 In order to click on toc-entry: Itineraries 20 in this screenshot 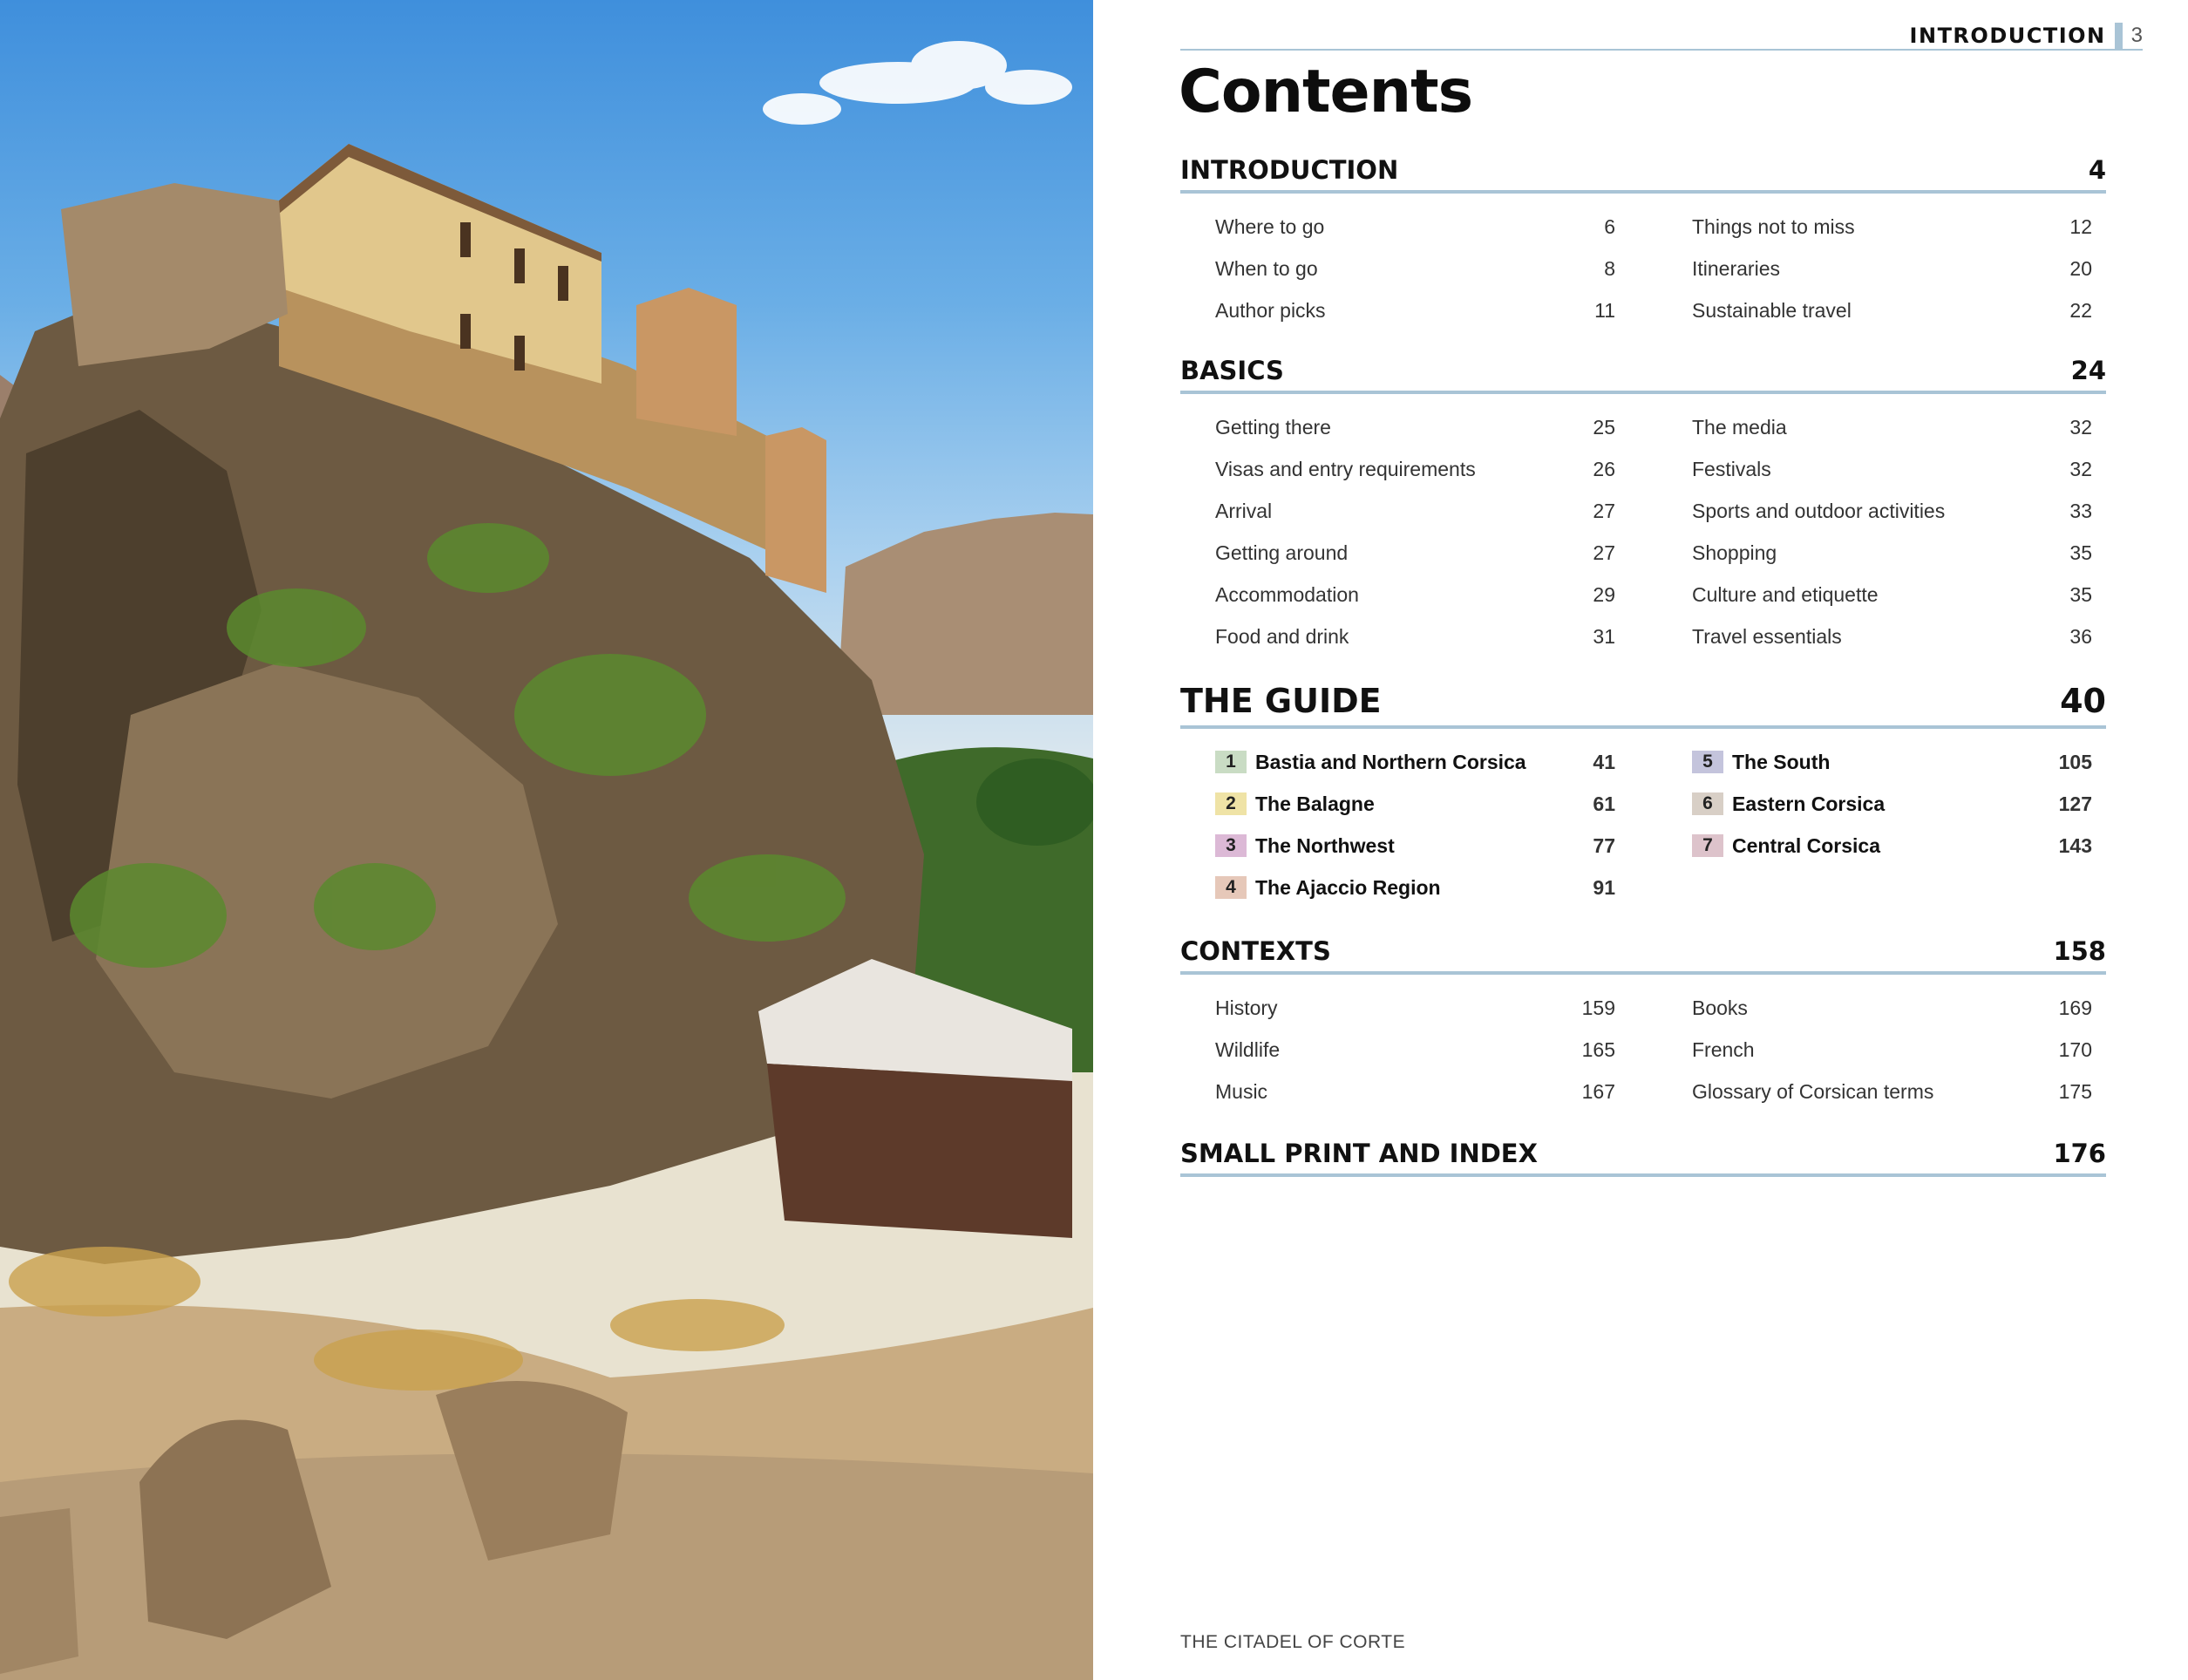, I will do `click(1892, 268)`.